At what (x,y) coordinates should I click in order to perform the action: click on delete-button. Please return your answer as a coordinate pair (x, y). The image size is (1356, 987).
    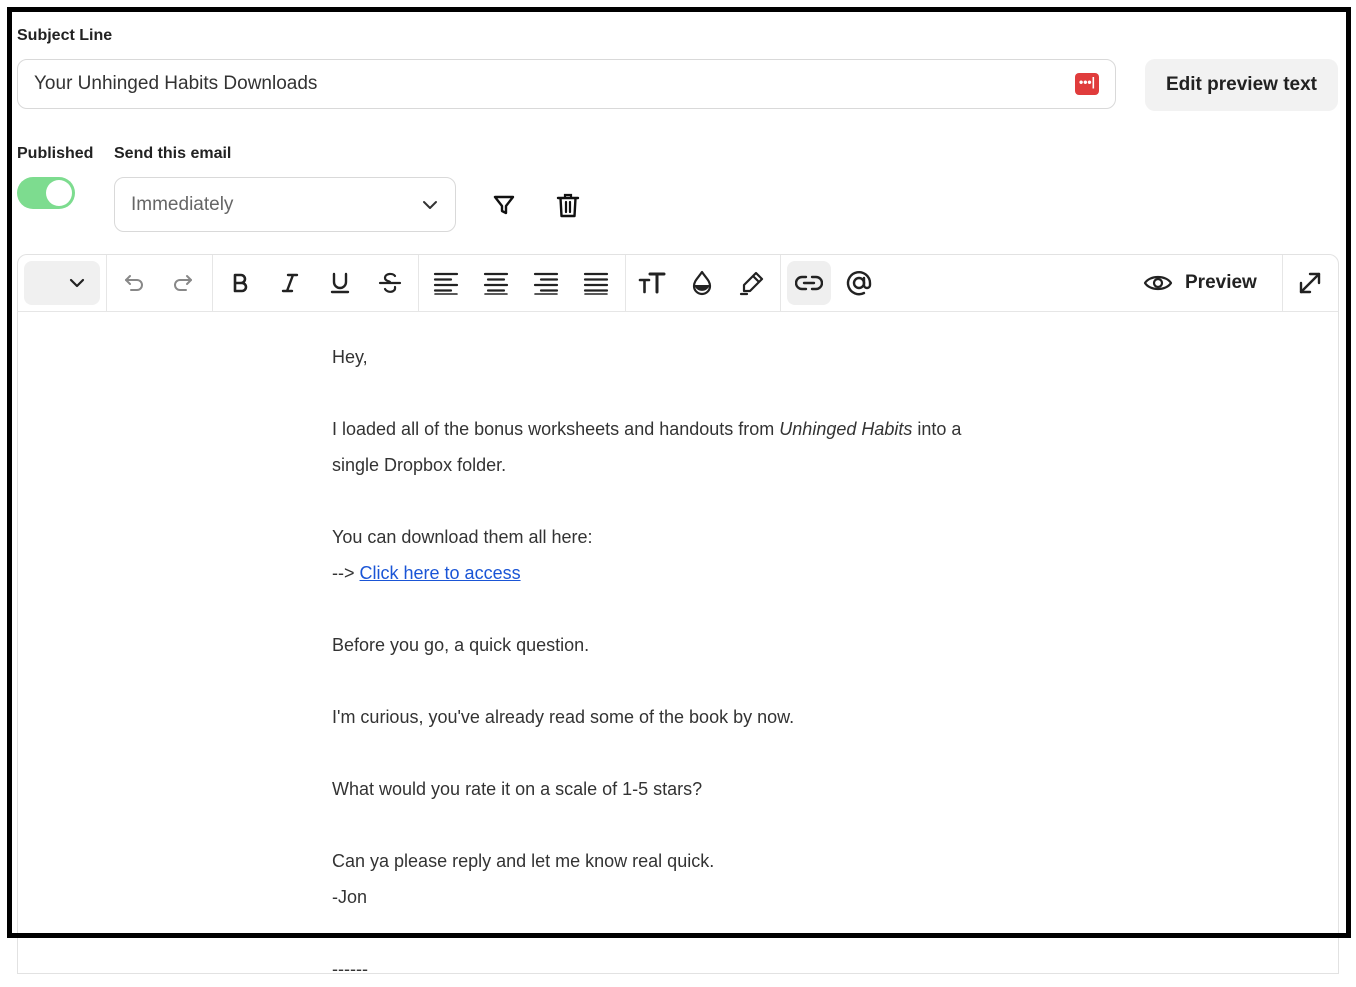
    Looking at the image, I should click on (568, 205).